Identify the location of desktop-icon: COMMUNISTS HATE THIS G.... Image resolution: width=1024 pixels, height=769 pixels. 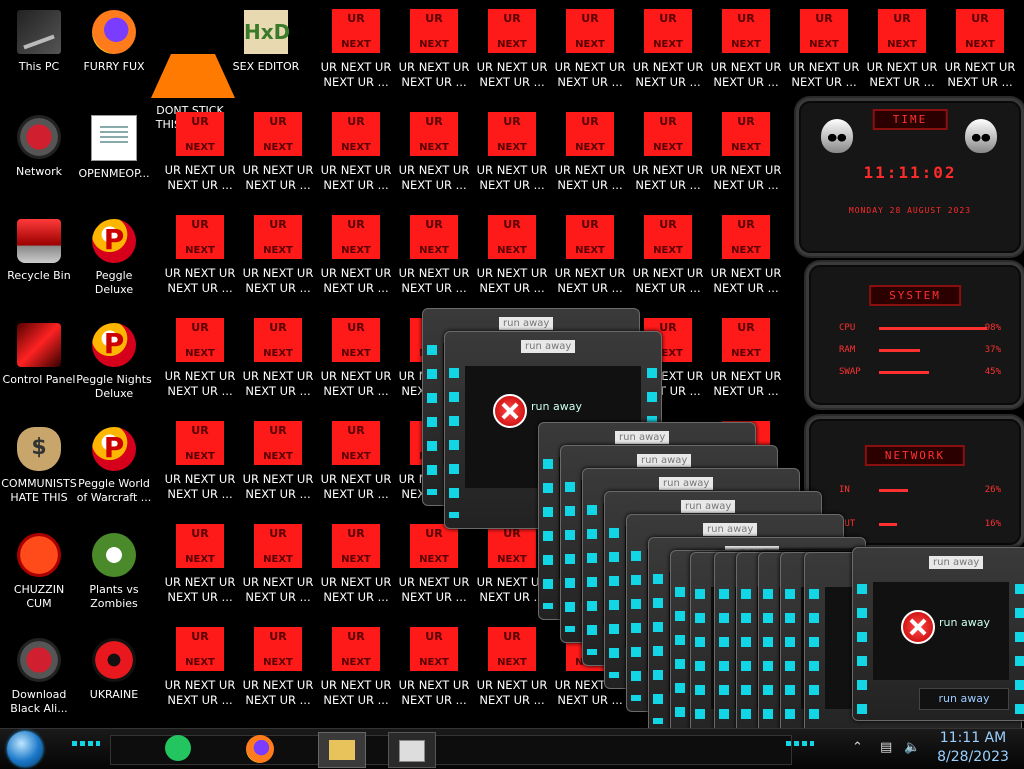
(39, 472).